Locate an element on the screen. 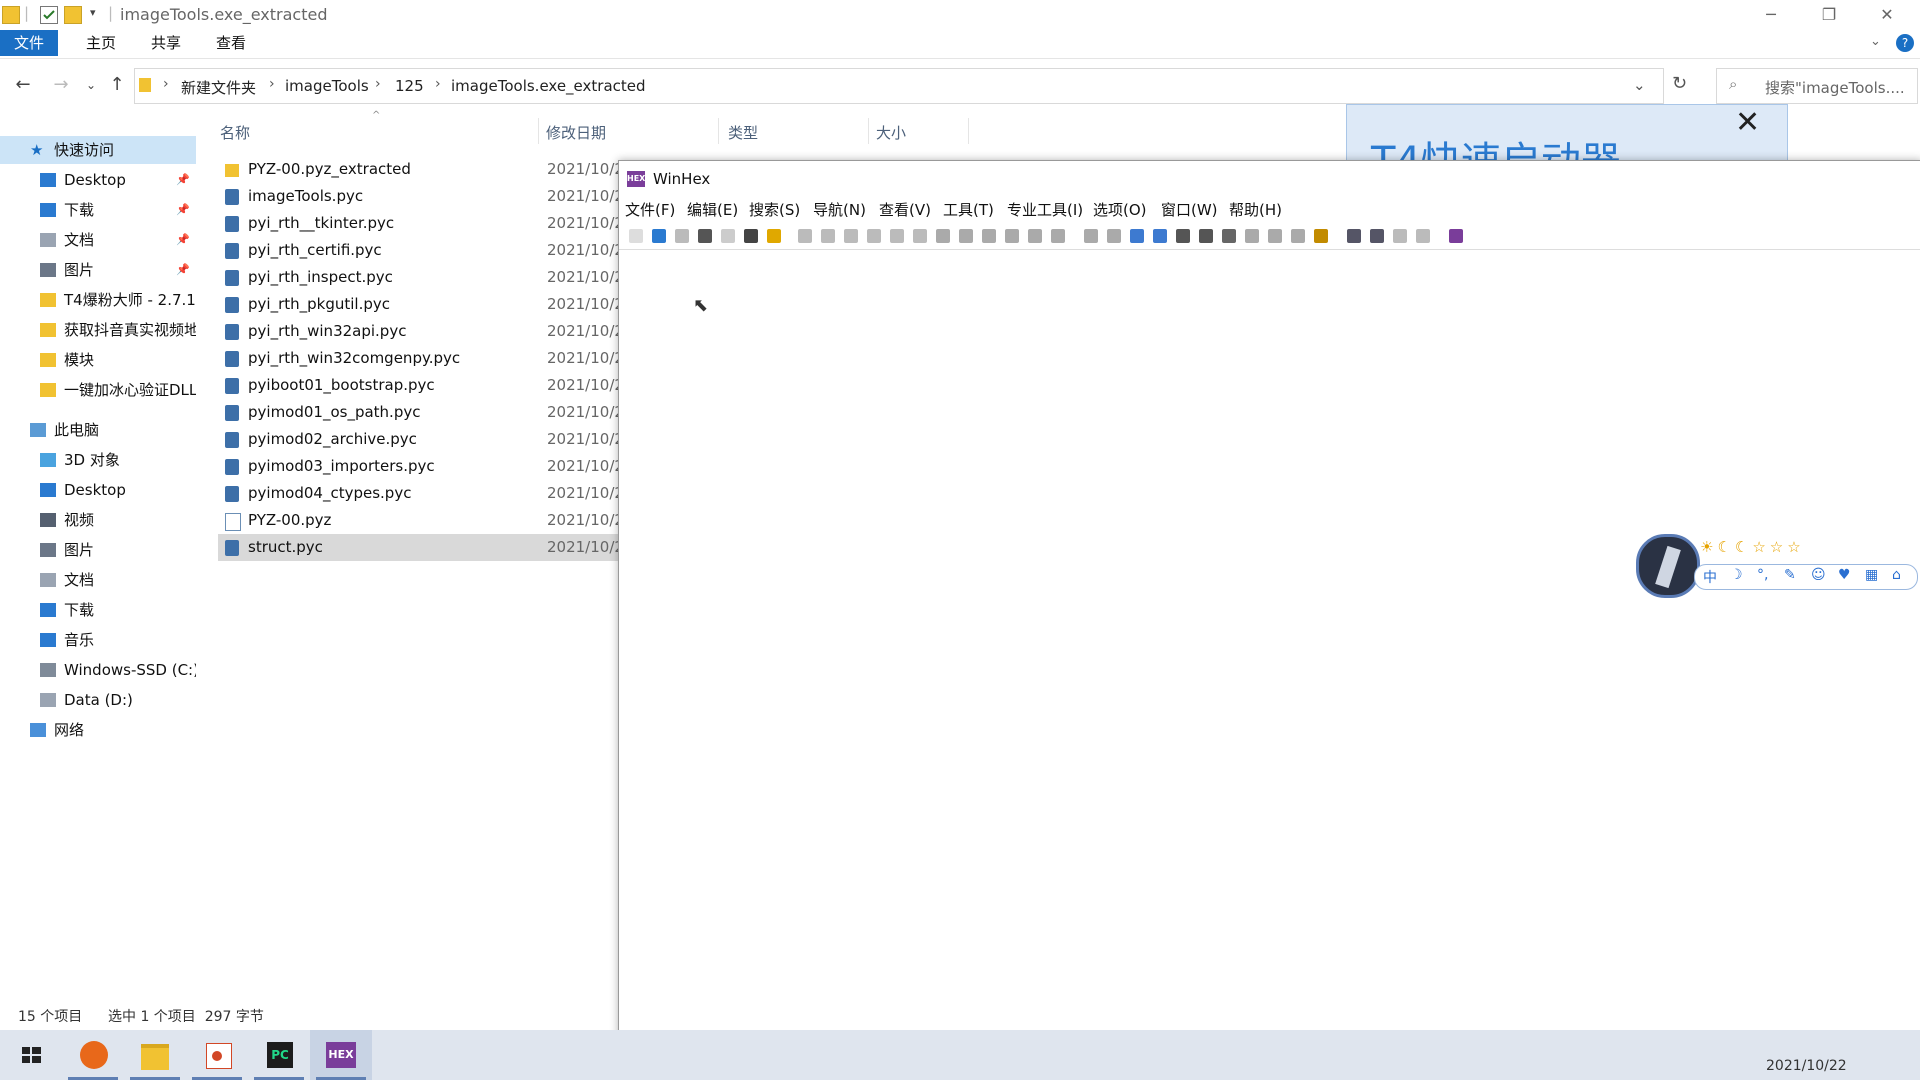 The height and width of the screenshot is (1084, 1920). nav-network: 网络 is located at coordinates (98, 730).